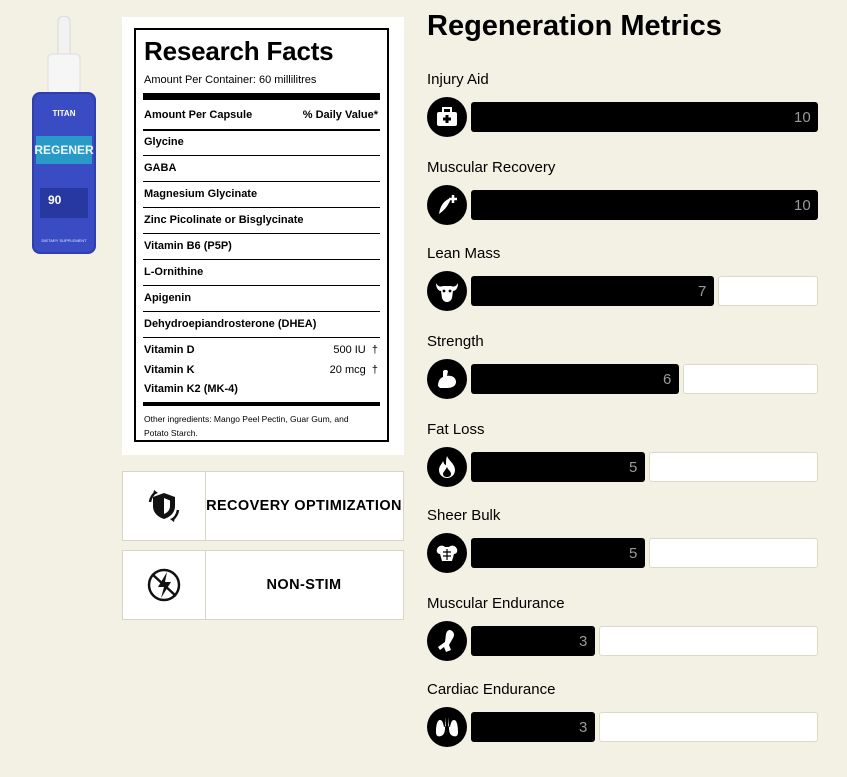 The image size is (847, 777). What do you see at coordinates (304, 506) in the screenshot?
I see `feature-label: RECOVERY OPTIMIZATION` at bounding box center [304, 506].